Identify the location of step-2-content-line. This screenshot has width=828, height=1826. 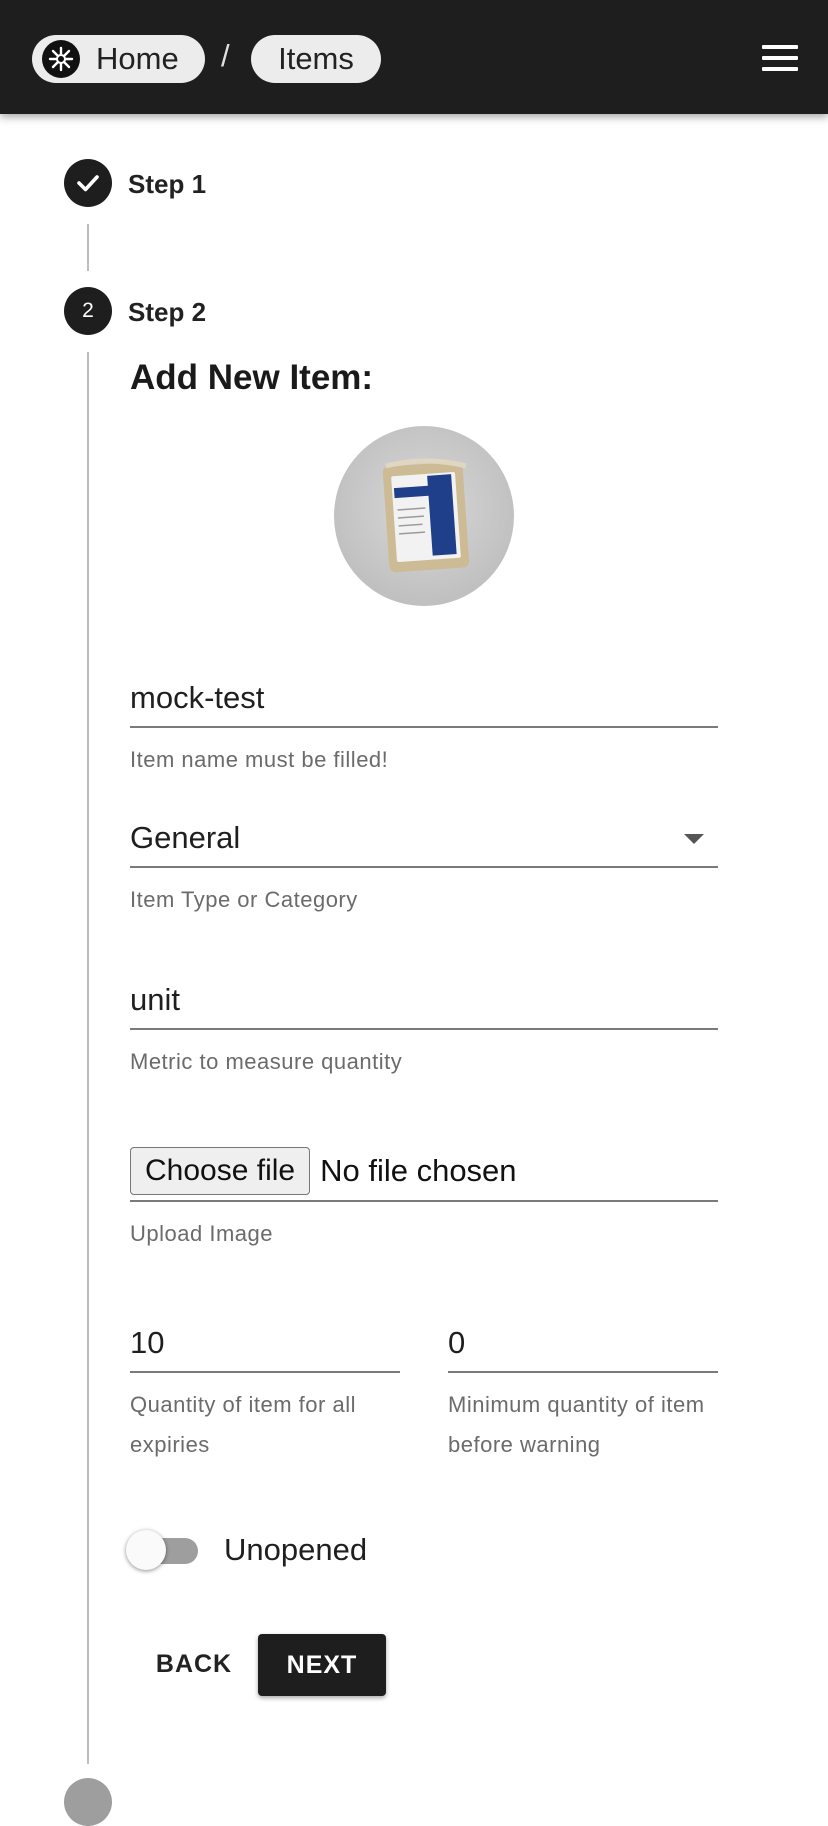
(88, 1058).